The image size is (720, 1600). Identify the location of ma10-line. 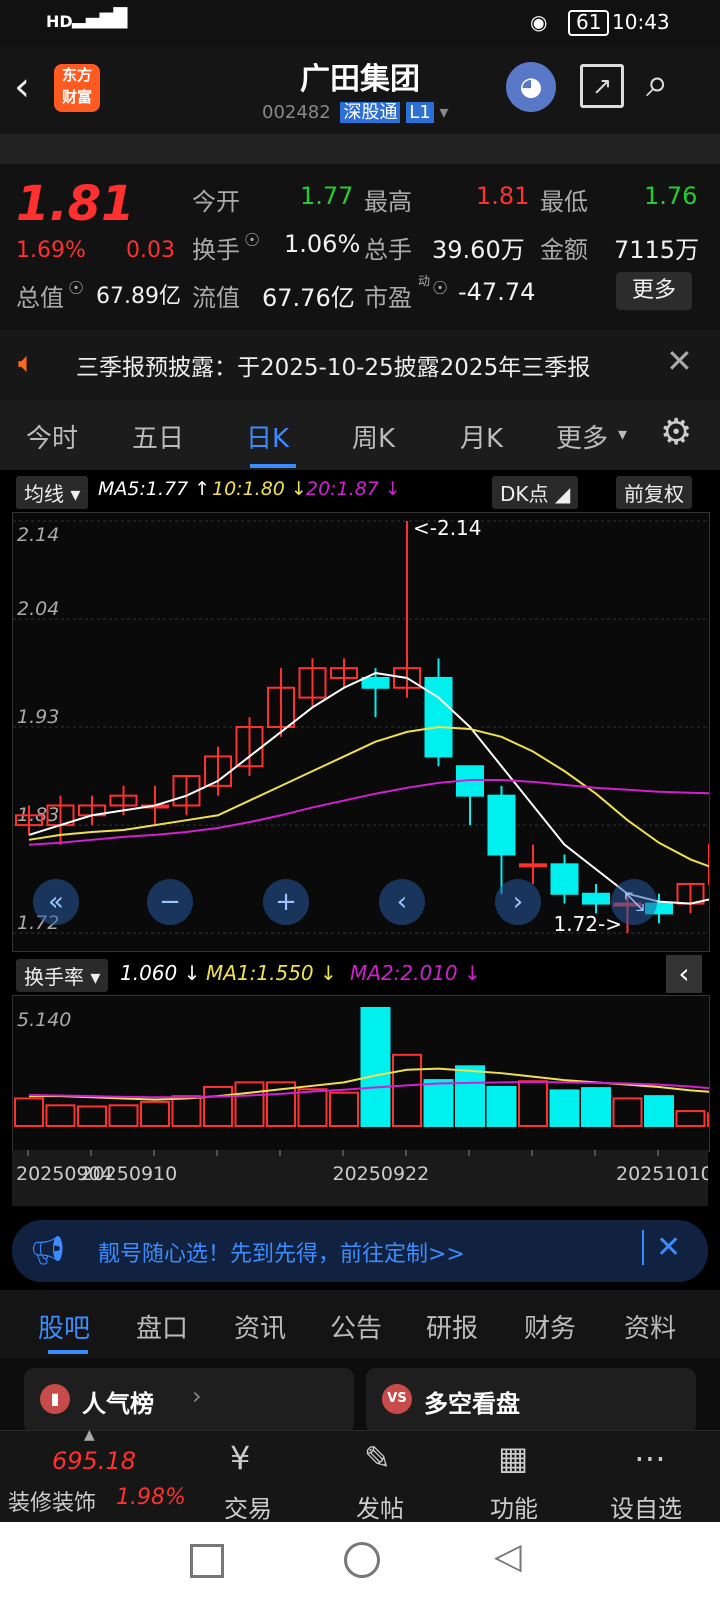
(368, 796).